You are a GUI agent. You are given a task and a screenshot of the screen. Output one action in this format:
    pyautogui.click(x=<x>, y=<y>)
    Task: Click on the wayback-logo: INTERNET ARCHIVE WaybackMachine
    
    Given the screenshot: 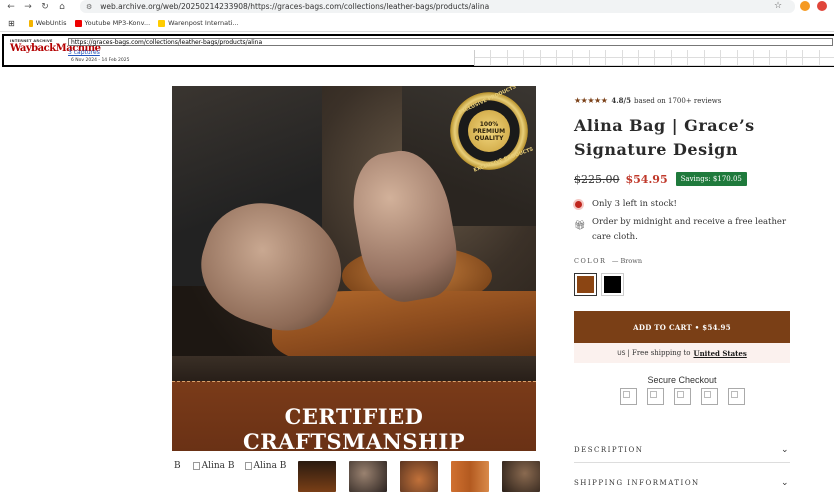 What is the action you would take?
    pyautogui.click(x=55, y=50)
    